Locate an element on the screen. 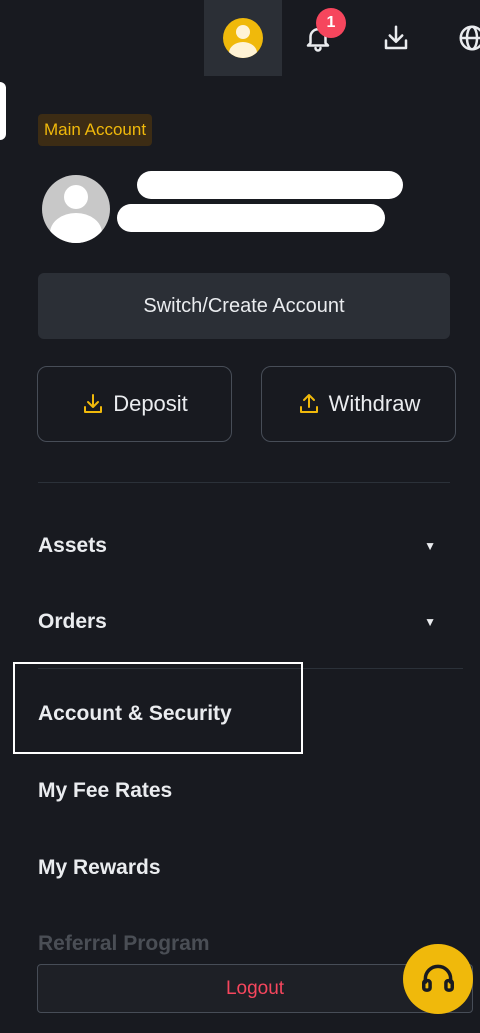  menu-item-referral-program: Referral Program is located at coordinates (240, 944).